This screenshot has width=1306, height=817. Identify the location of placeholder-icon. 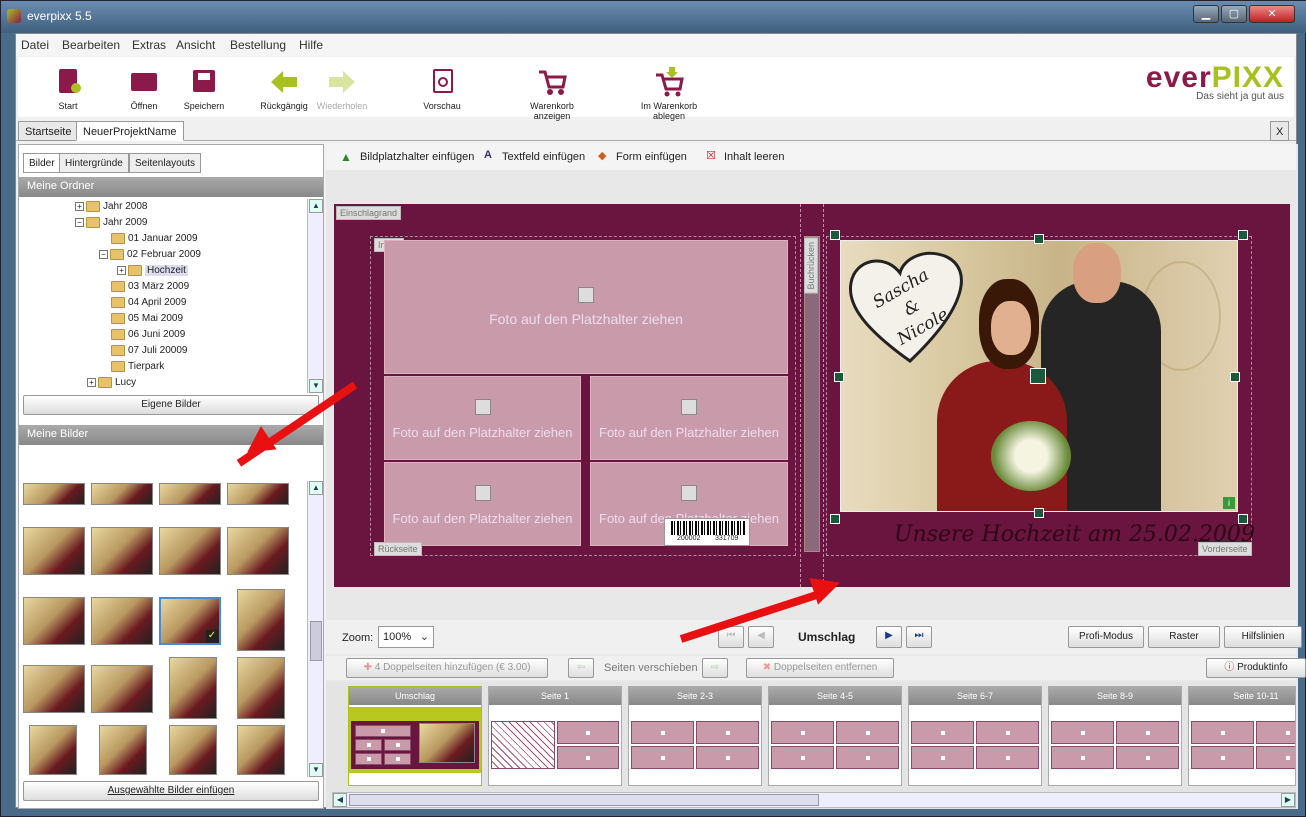
(482, 493).